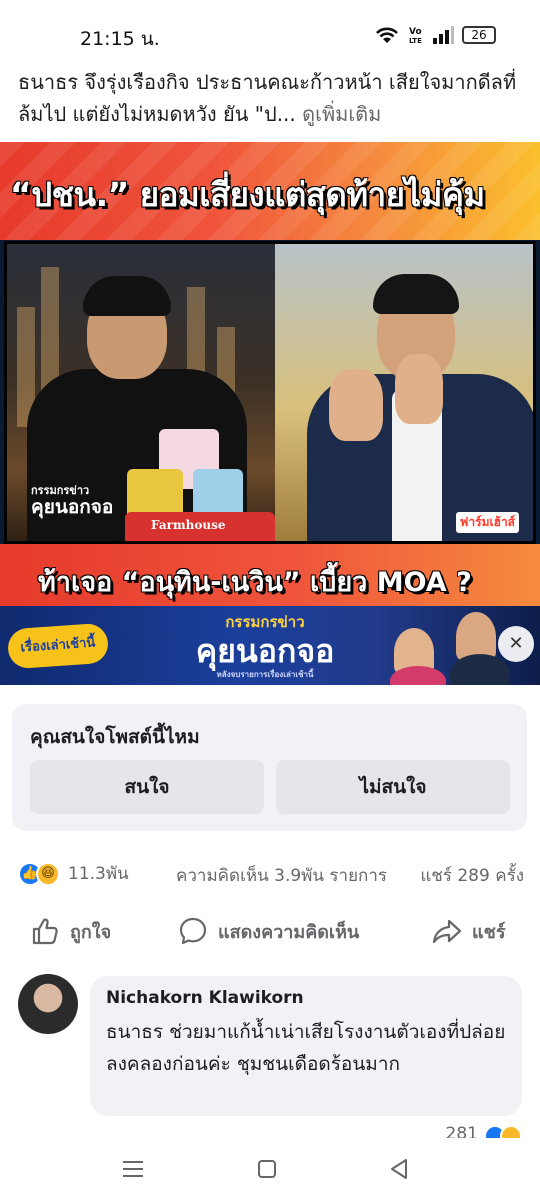 The width and height of the screenshot is (540, 1200). I want to click on comment-count: ความคิดเห็น 3.9พัน รายการ, so click(281, 875).